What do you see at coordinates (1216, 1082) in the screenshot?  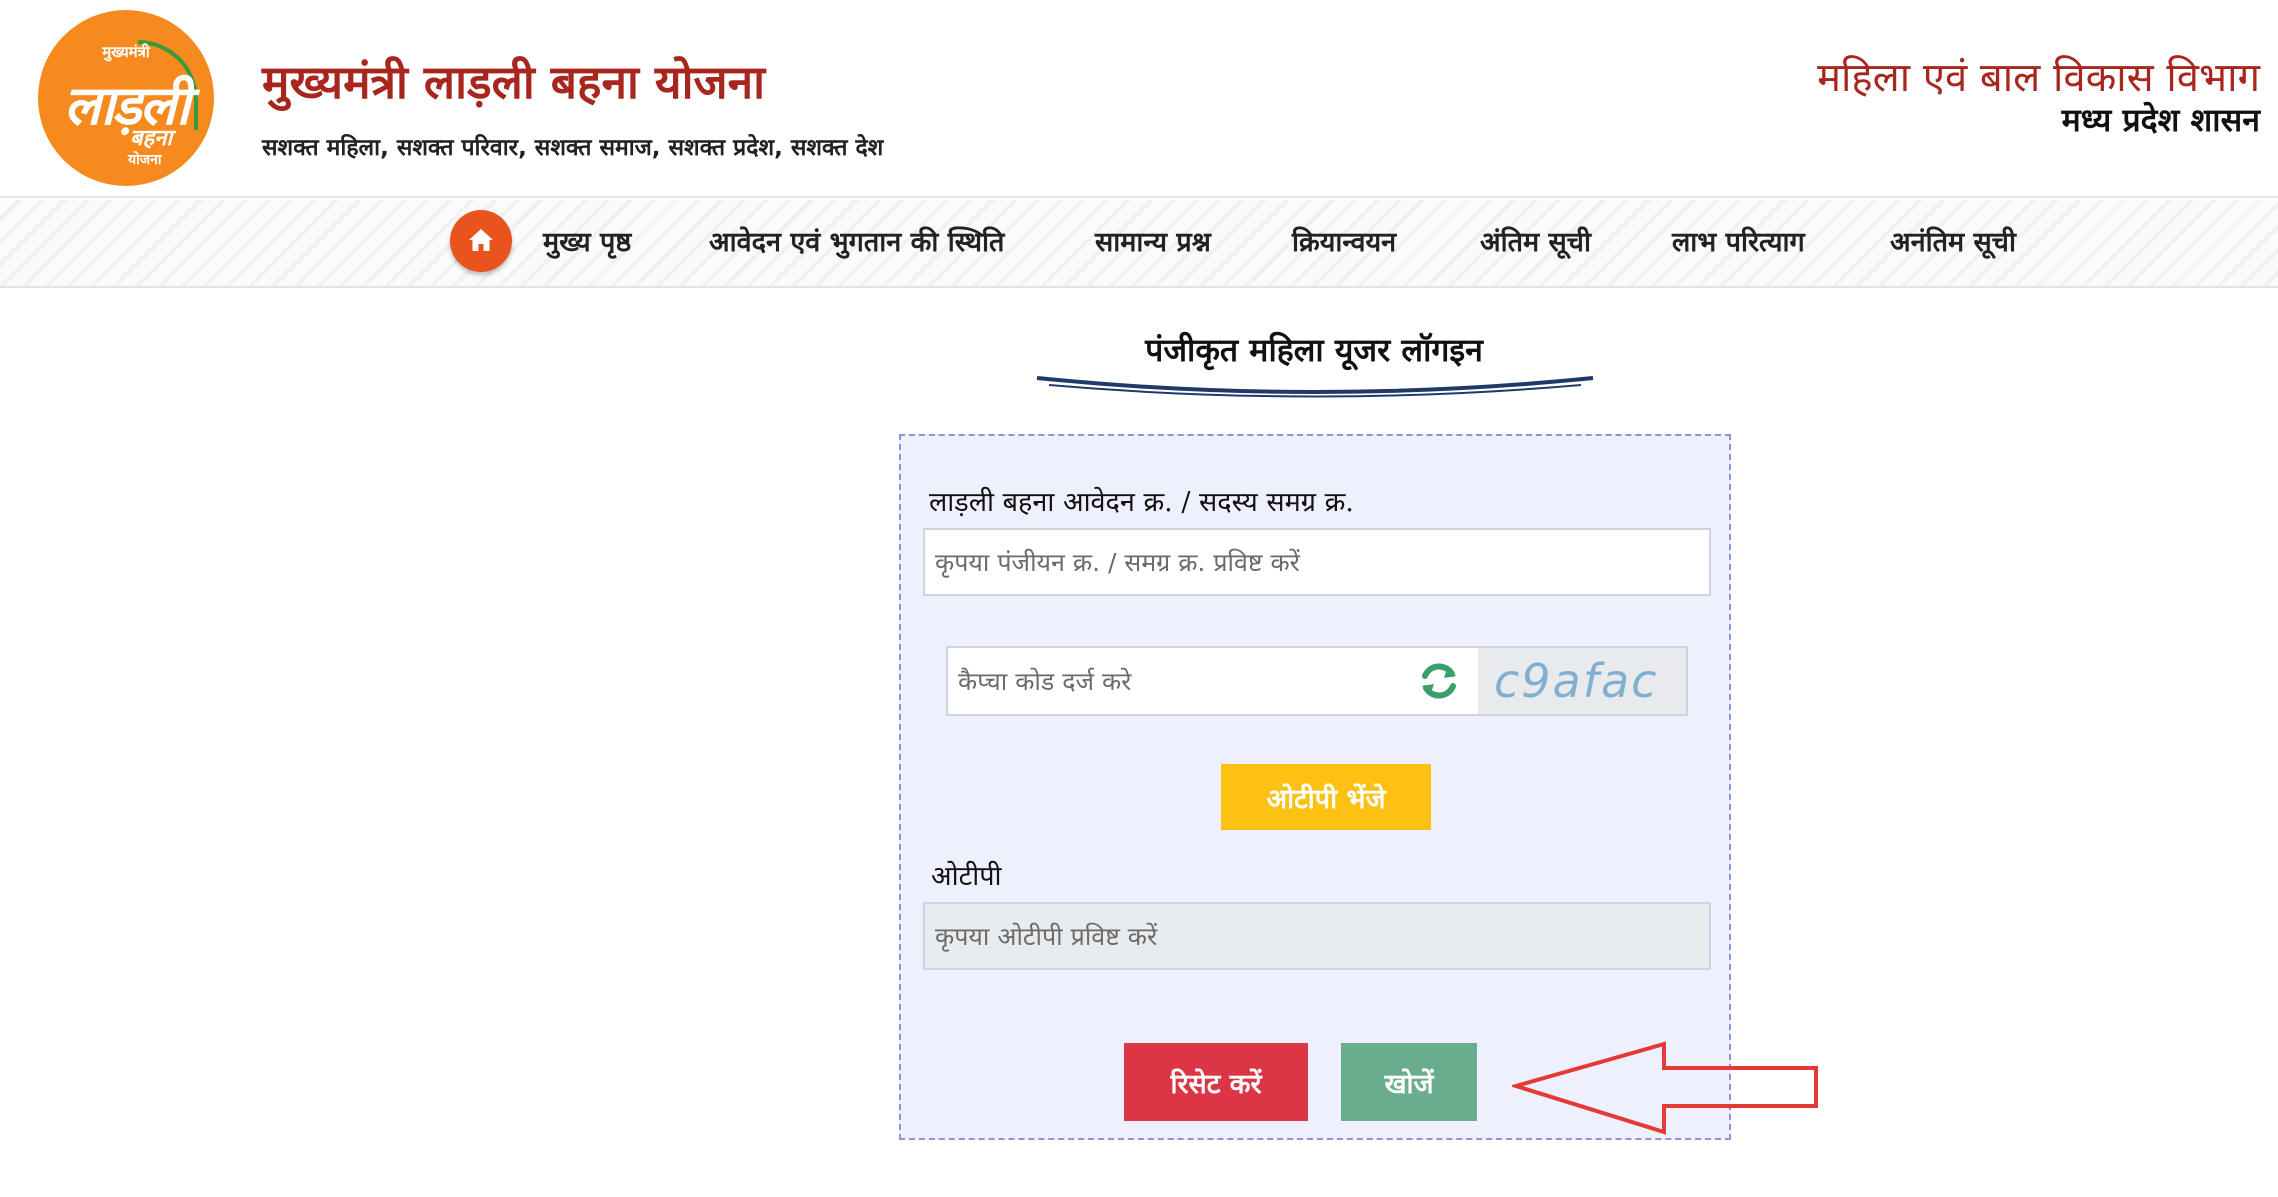 I see `reset-button: रिसेट करें` at bounding box center [1216, 1082].